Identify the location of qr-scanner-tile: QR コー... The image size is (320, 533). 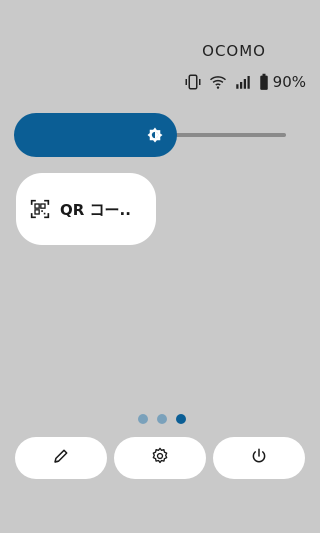
(86, 209).